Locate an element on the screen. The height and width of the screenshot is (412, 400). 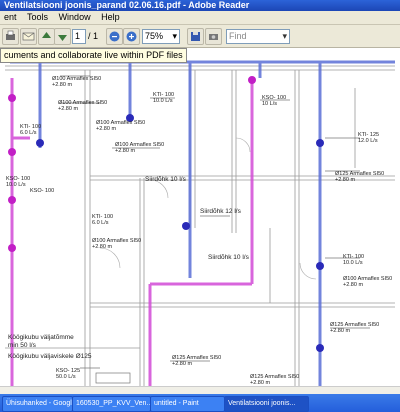
menu-bar: ent Tools Window Help is located at coordinates (200, 18).